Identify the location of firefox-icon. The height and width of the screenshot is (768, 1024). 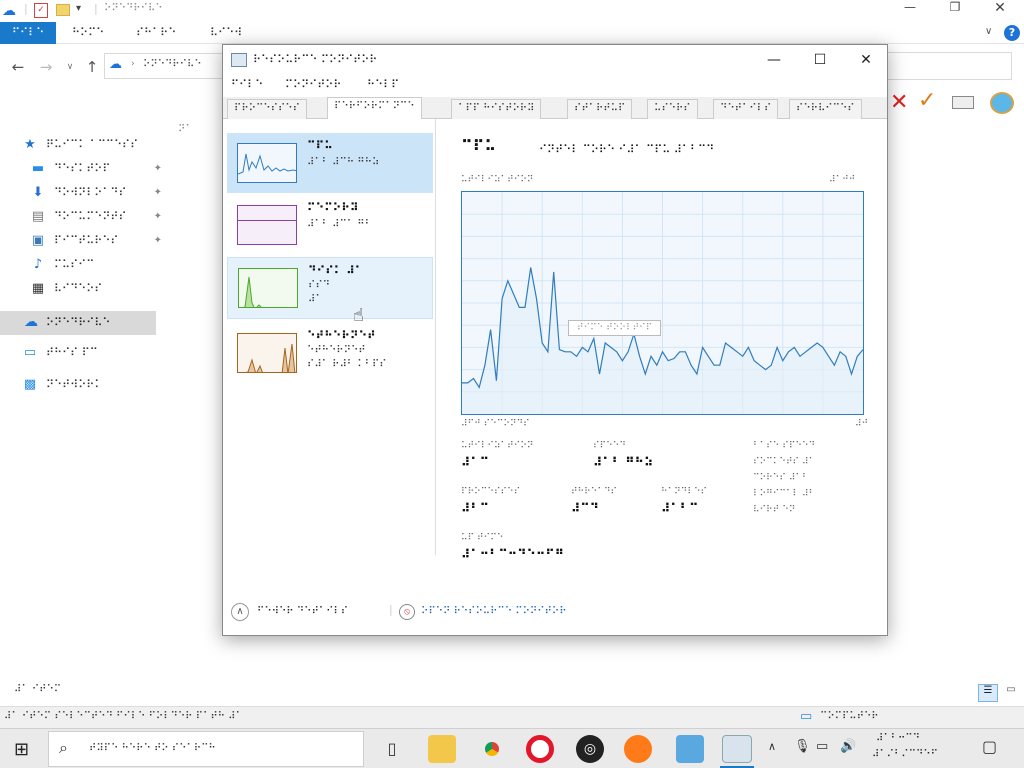
(638, 749).